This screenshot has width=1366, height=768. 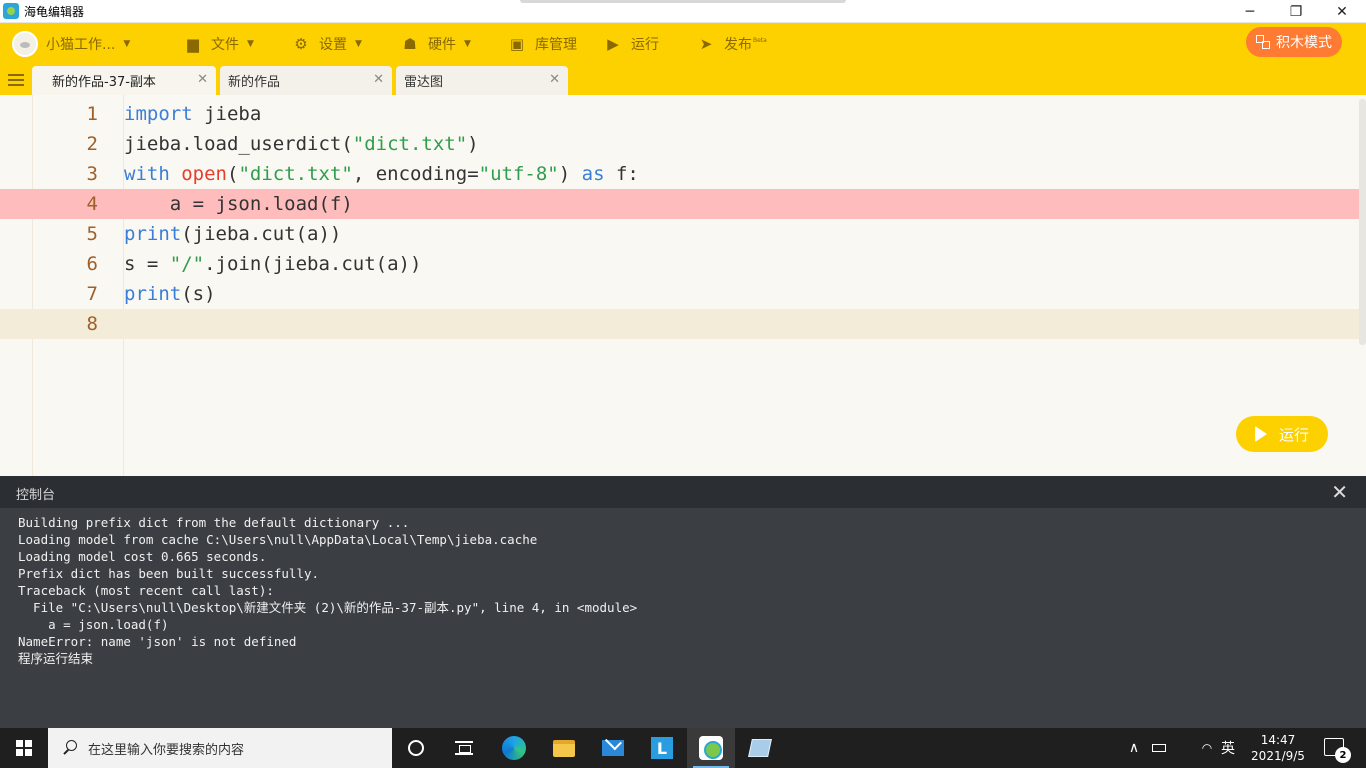 I want to click on console-line: NameError: name 'json' is not defined, so click(x=157, y=641).